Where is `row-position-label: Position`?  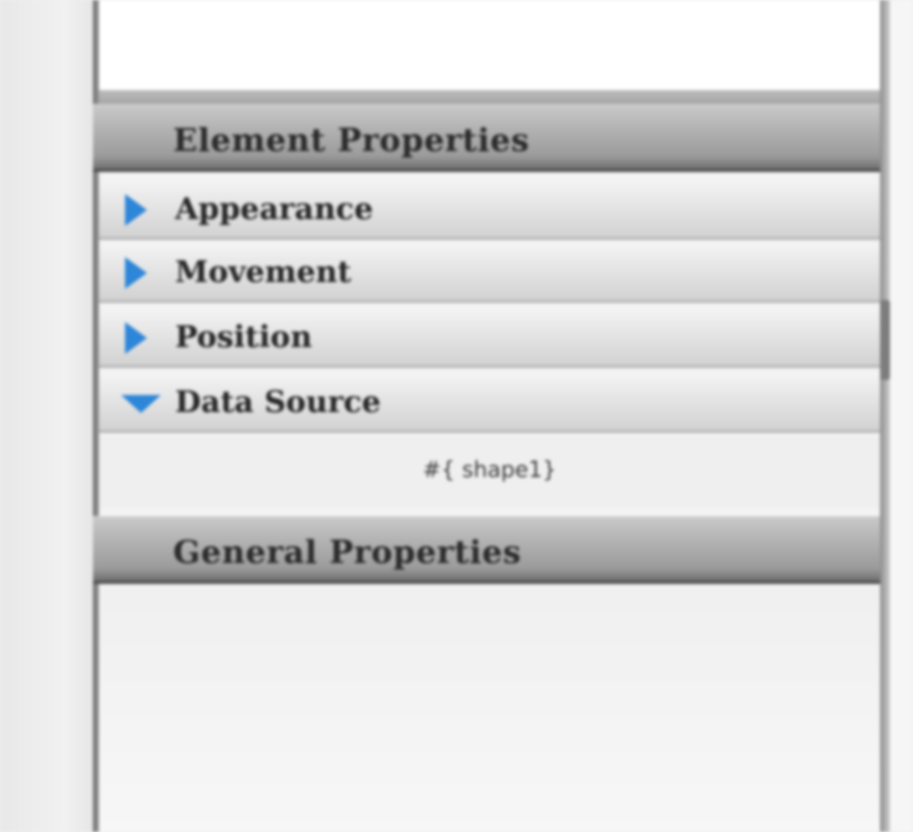 row-position-label: Position is located at coordinates (244, 337).